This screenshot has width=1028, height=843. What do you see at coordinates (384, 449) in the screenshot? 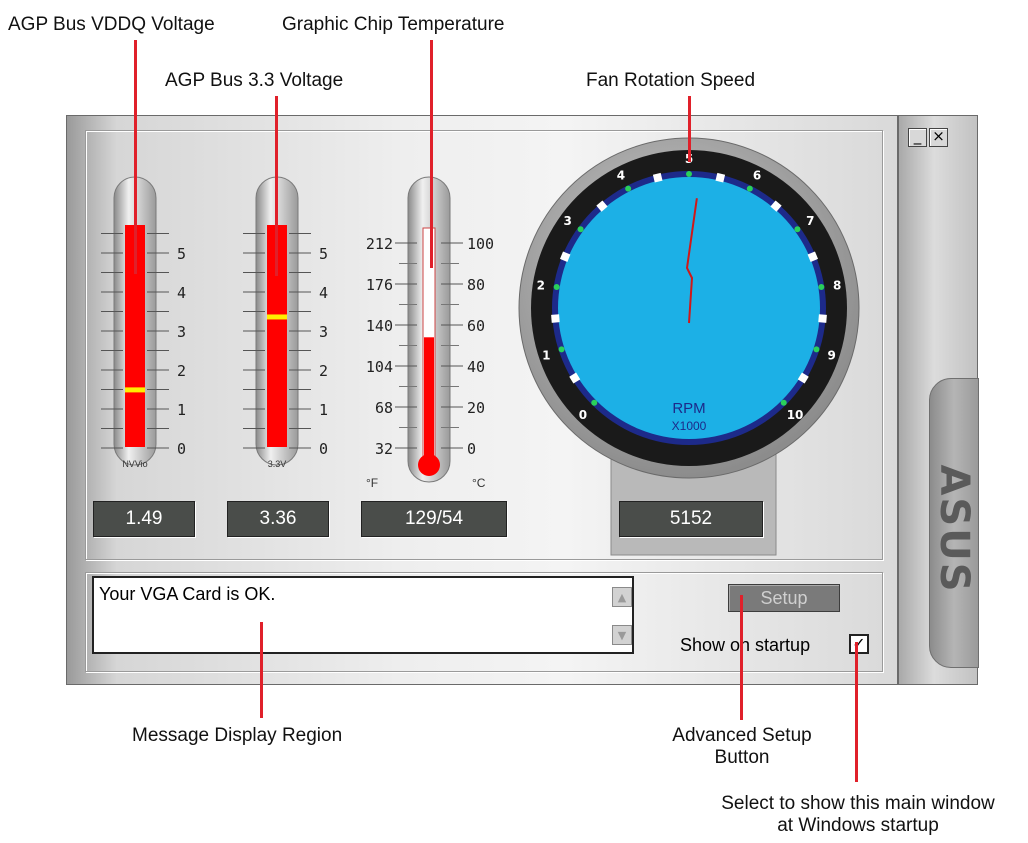
I see `temp-f-scale-label: 32` at bounding box center [384, 449].